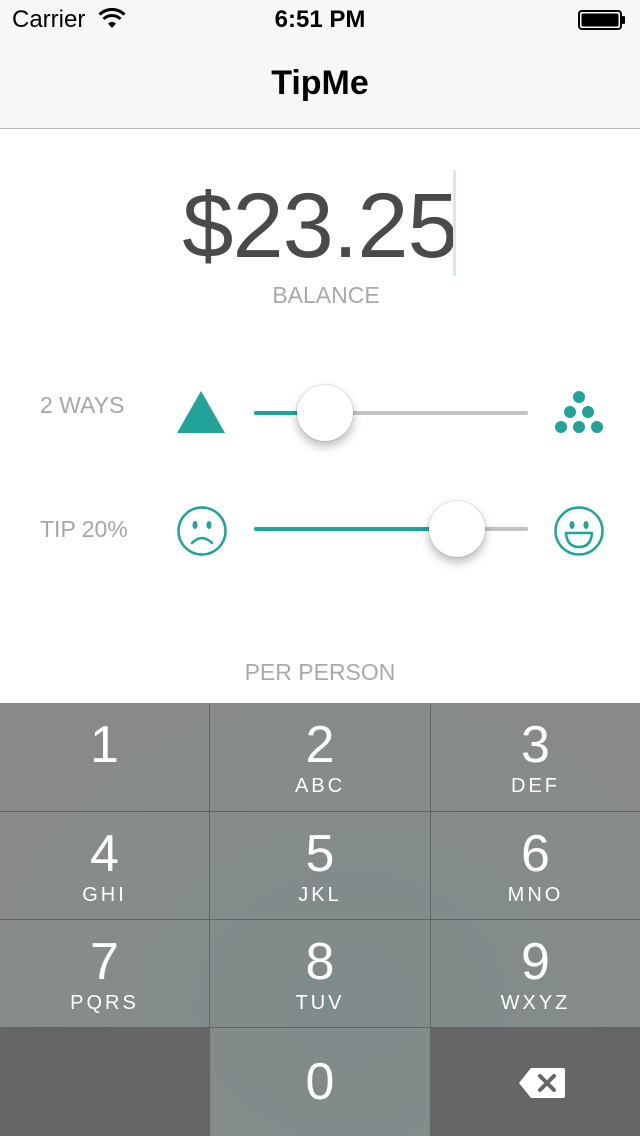 This screenshot has height=1136, width=640. Describe the element at coordinates (601, 20) in the screenshot. I see `battery-icon` at that location.